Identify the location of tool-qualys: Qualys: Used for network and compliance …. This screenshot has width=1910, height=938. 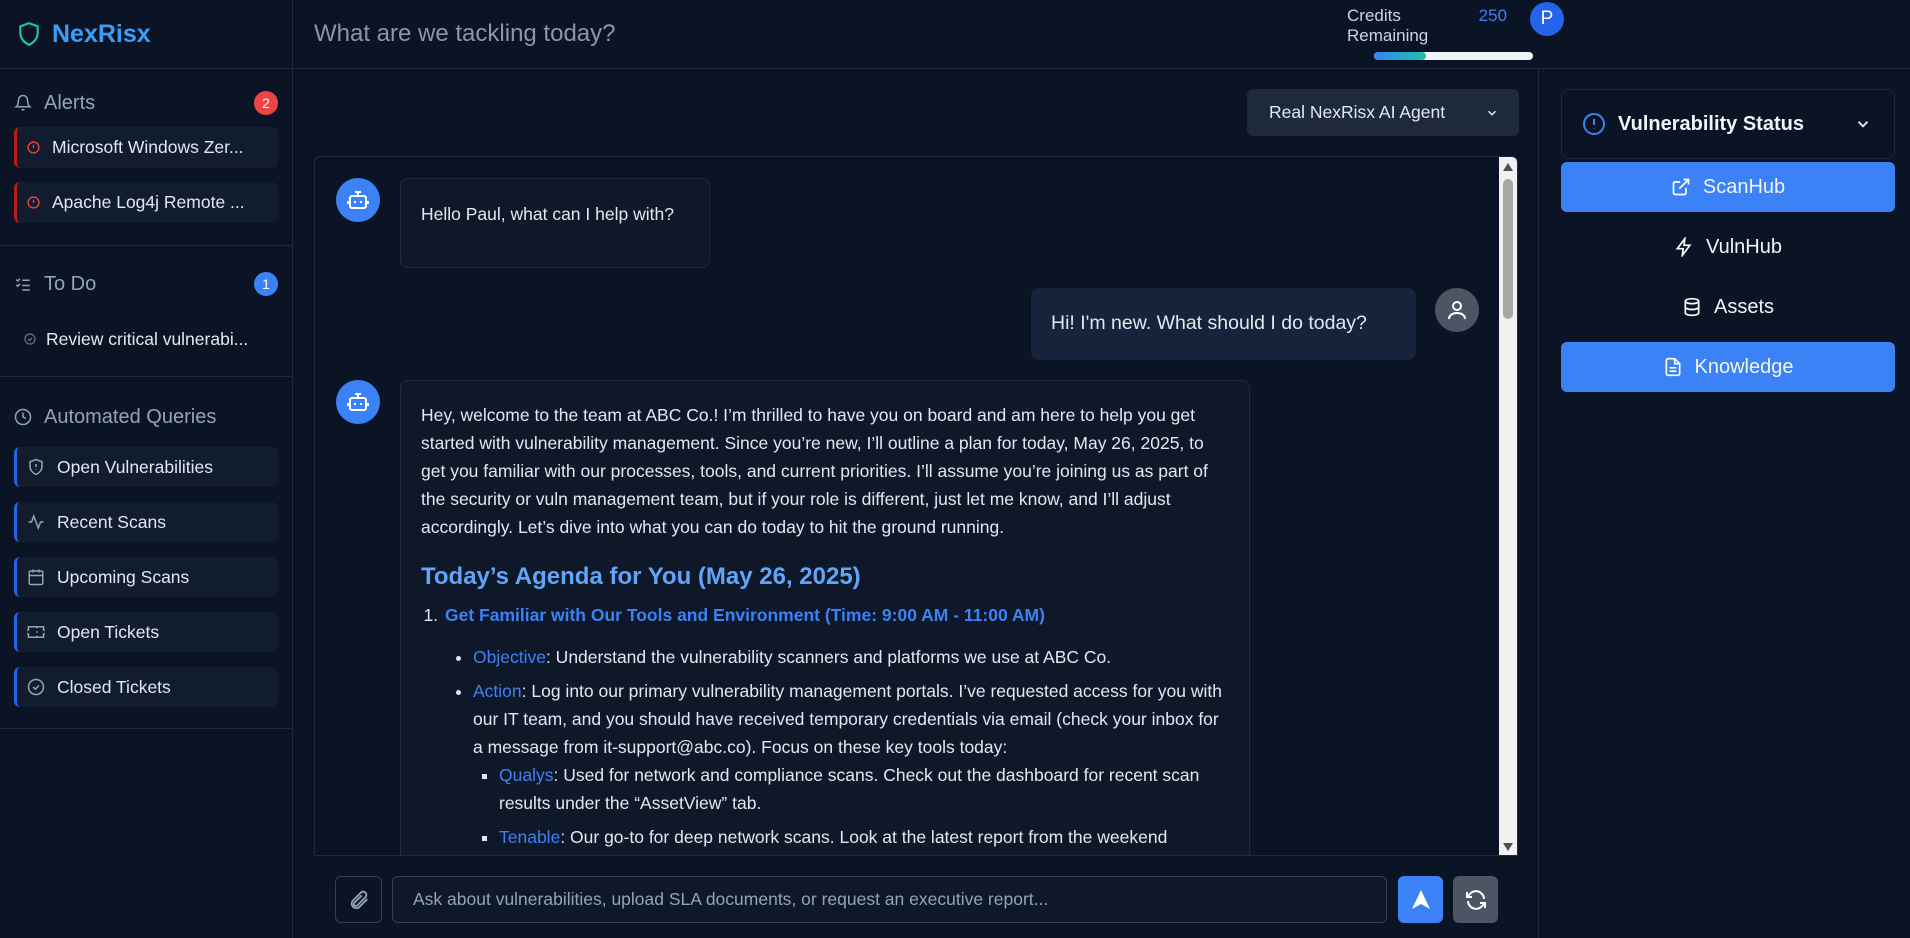
(864, 789).